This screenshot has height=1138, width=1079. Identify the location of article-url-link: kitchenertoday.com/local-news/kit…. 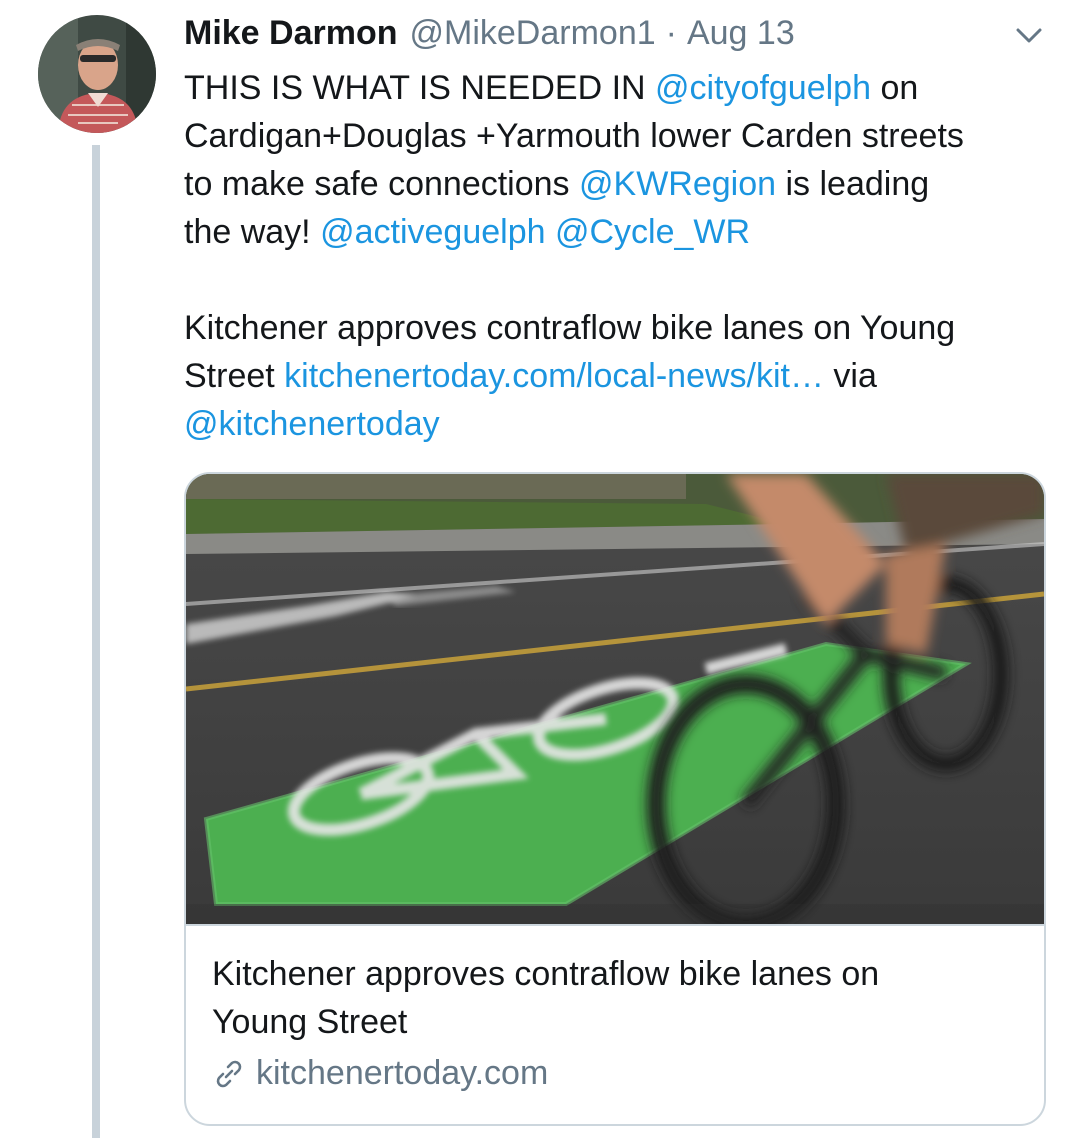
(554, 376).